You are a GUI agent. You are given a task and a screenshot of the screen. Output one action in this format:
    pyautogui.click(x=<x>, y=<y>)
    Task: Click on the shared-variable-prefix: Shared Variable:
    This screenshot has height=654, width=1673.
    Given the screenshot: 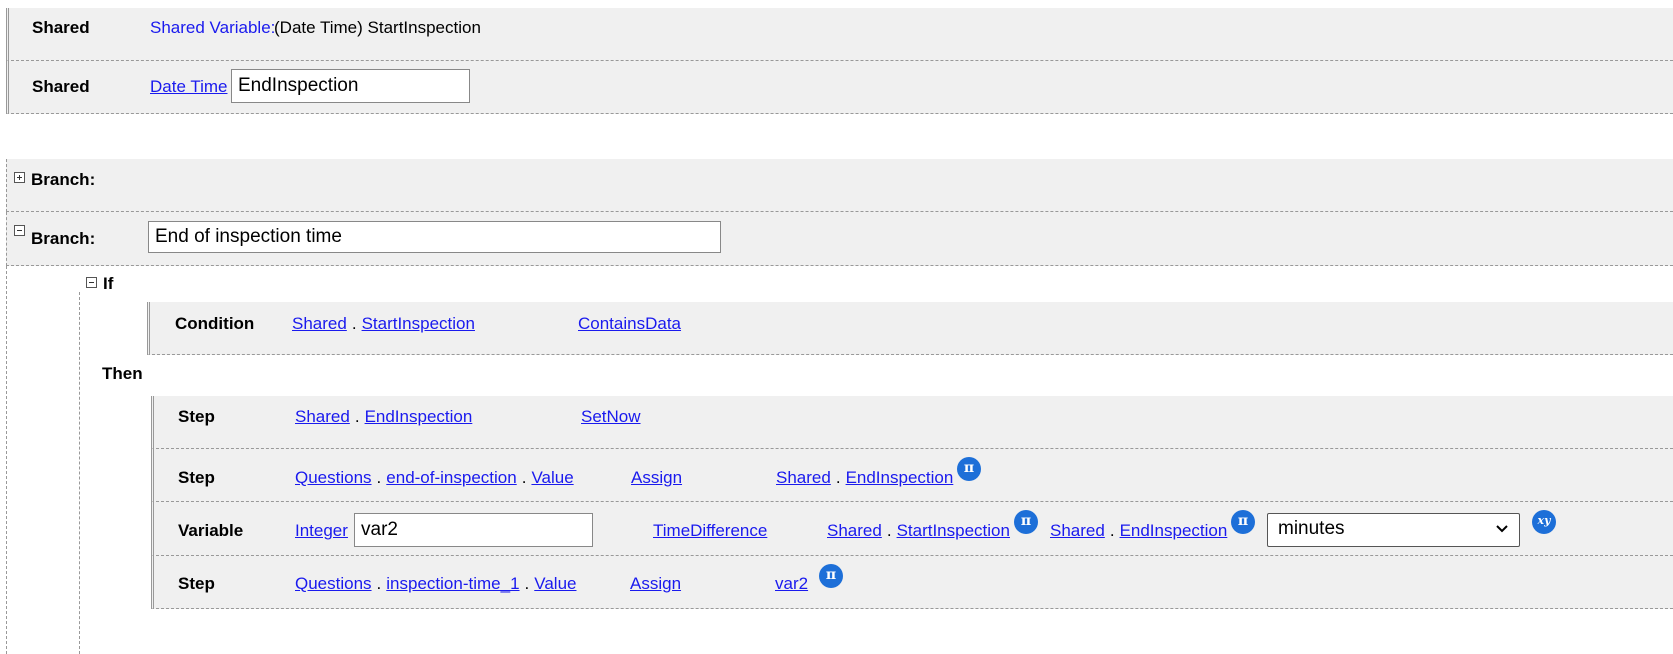 What is the action you would take?
    pyautogui.click(x=213, y=27)
    